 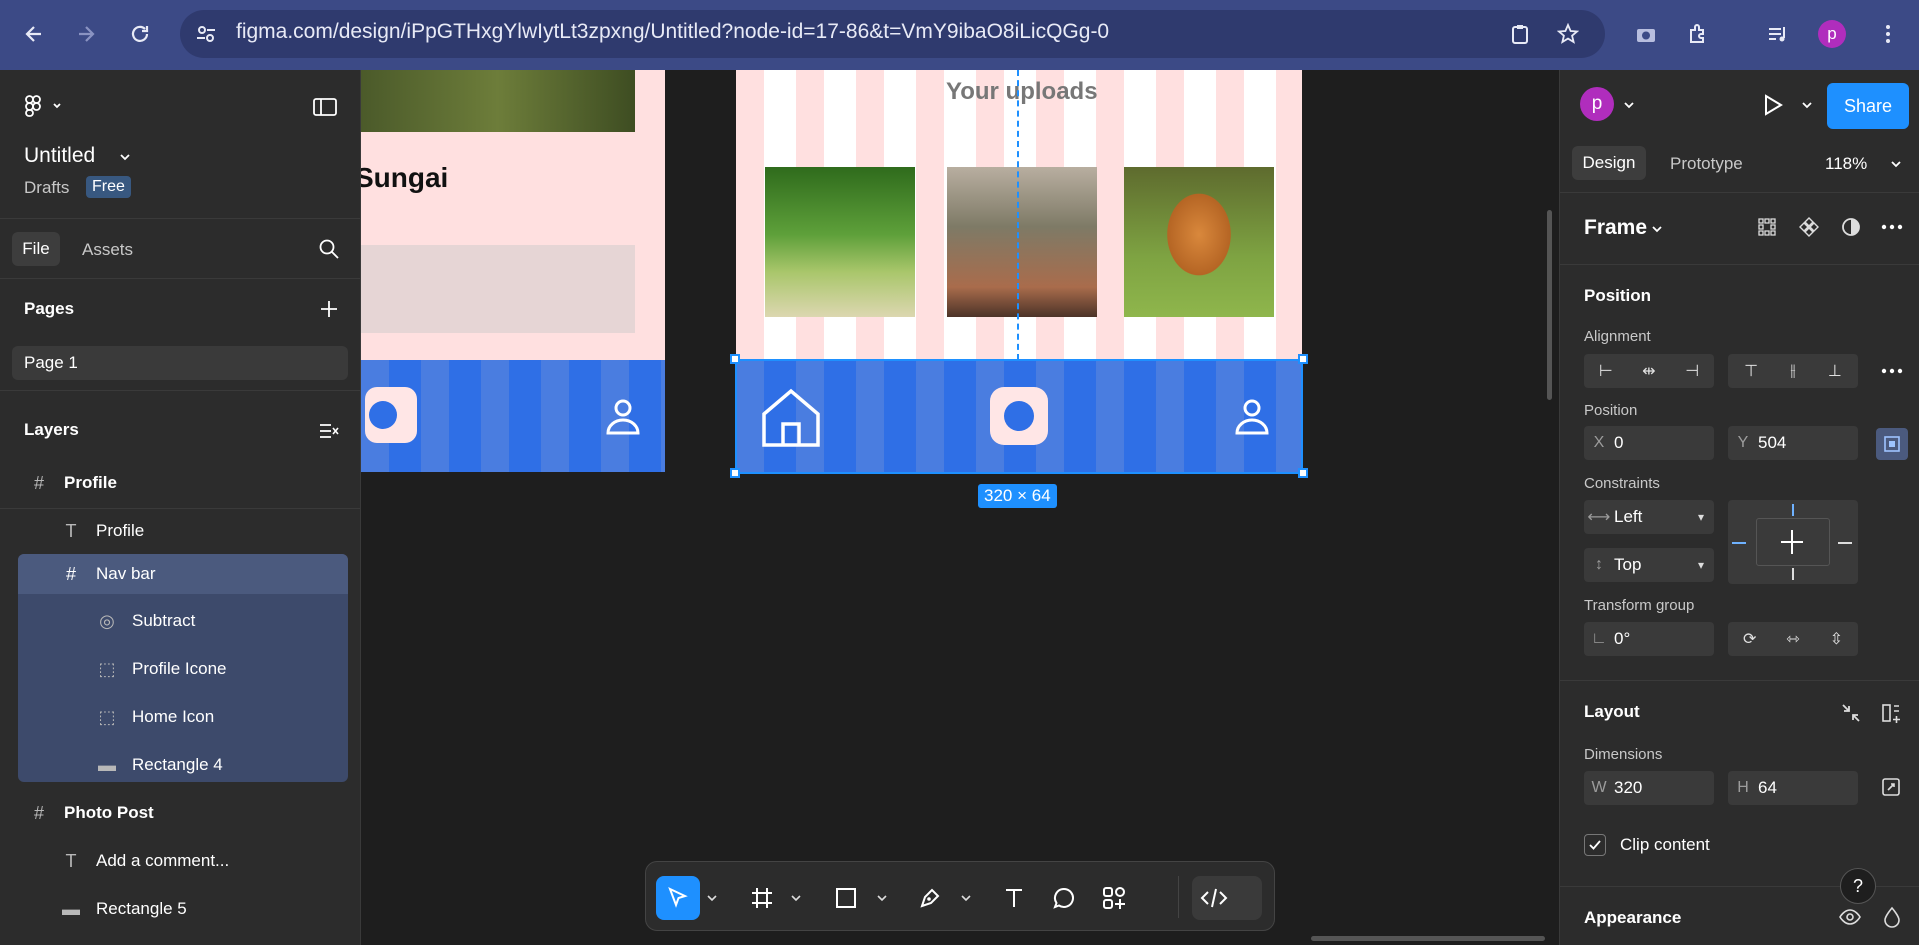 What do you see at coordinates (1606, 371) in the screenshot?
I see `align-left-icon: ⊢` at bounding box center [1606, 371].